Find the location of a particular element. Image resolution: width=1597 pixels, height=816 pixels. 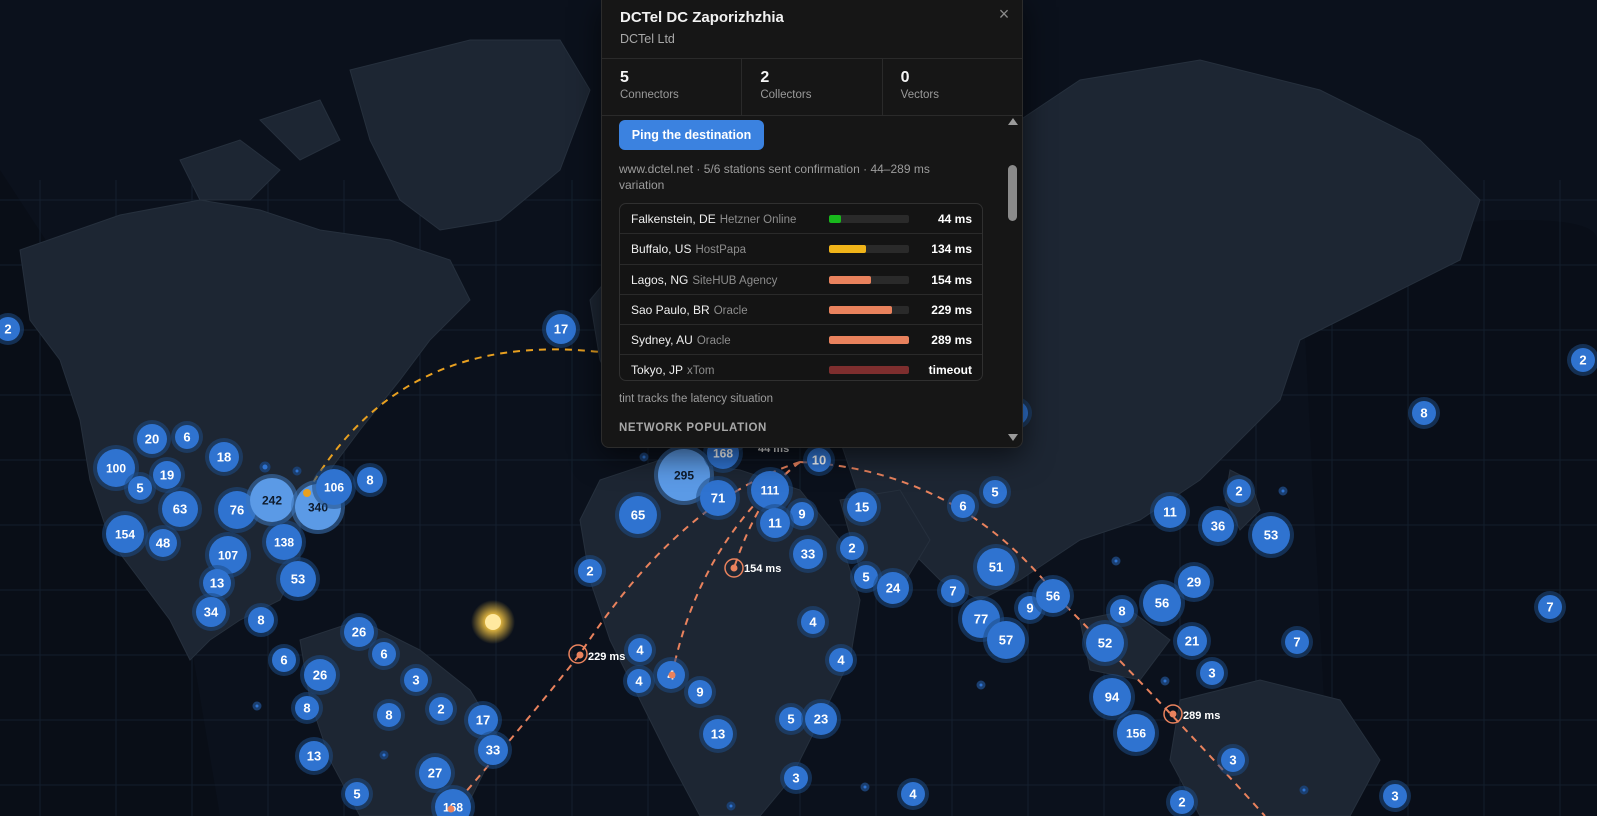

popup-header: DCTel DC Zaporizhzhia DCTel Ltd × is located at coordinates (812, 29).